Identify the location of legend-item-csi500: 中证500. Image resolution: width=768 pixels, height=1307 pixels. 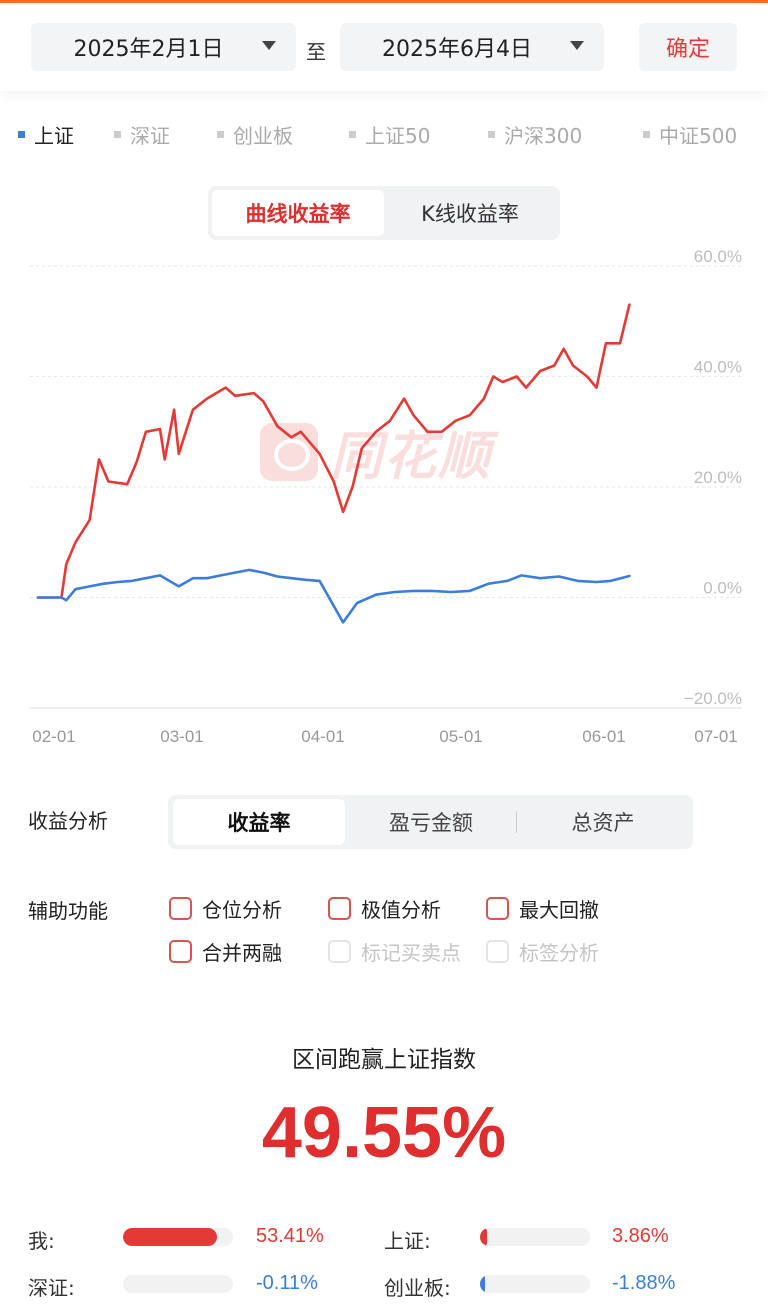
(690, 134).